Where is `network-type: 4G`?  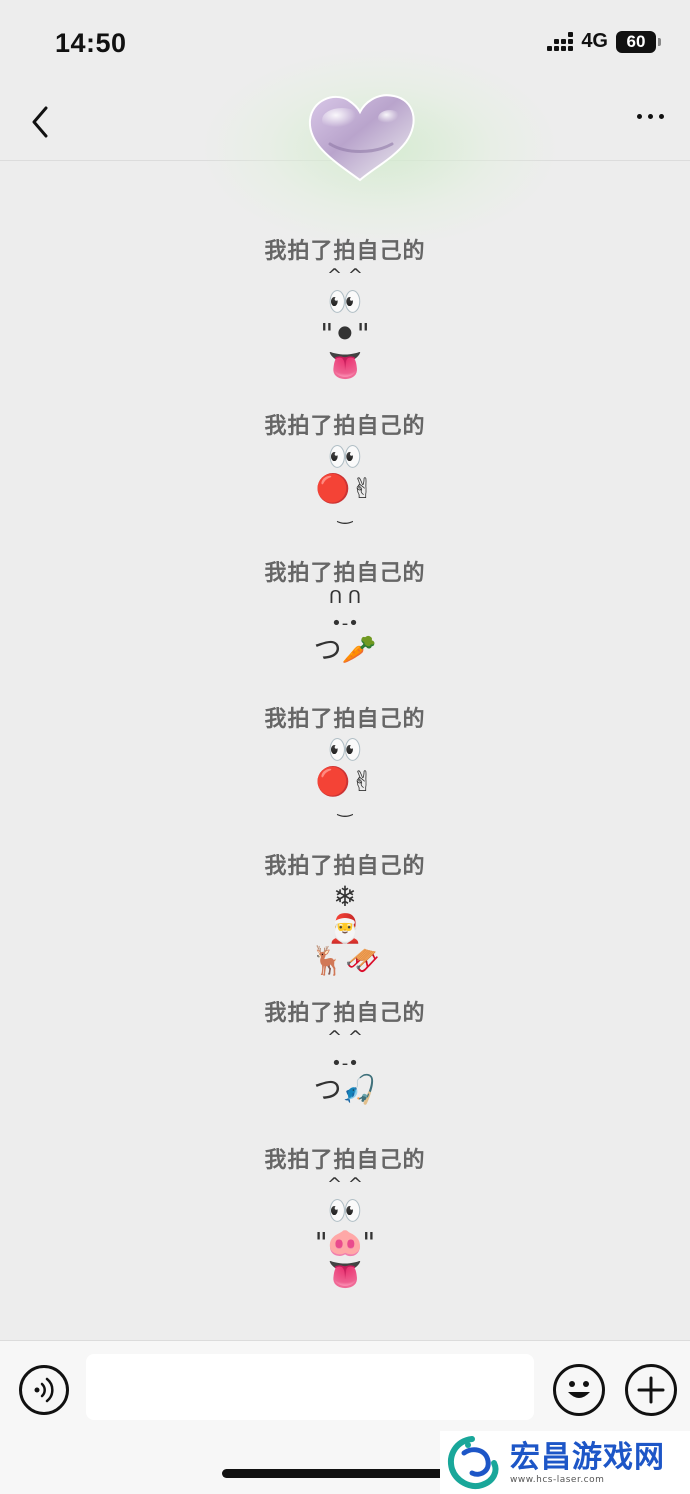 network-type: 4G is located at coordinates (594, 41).